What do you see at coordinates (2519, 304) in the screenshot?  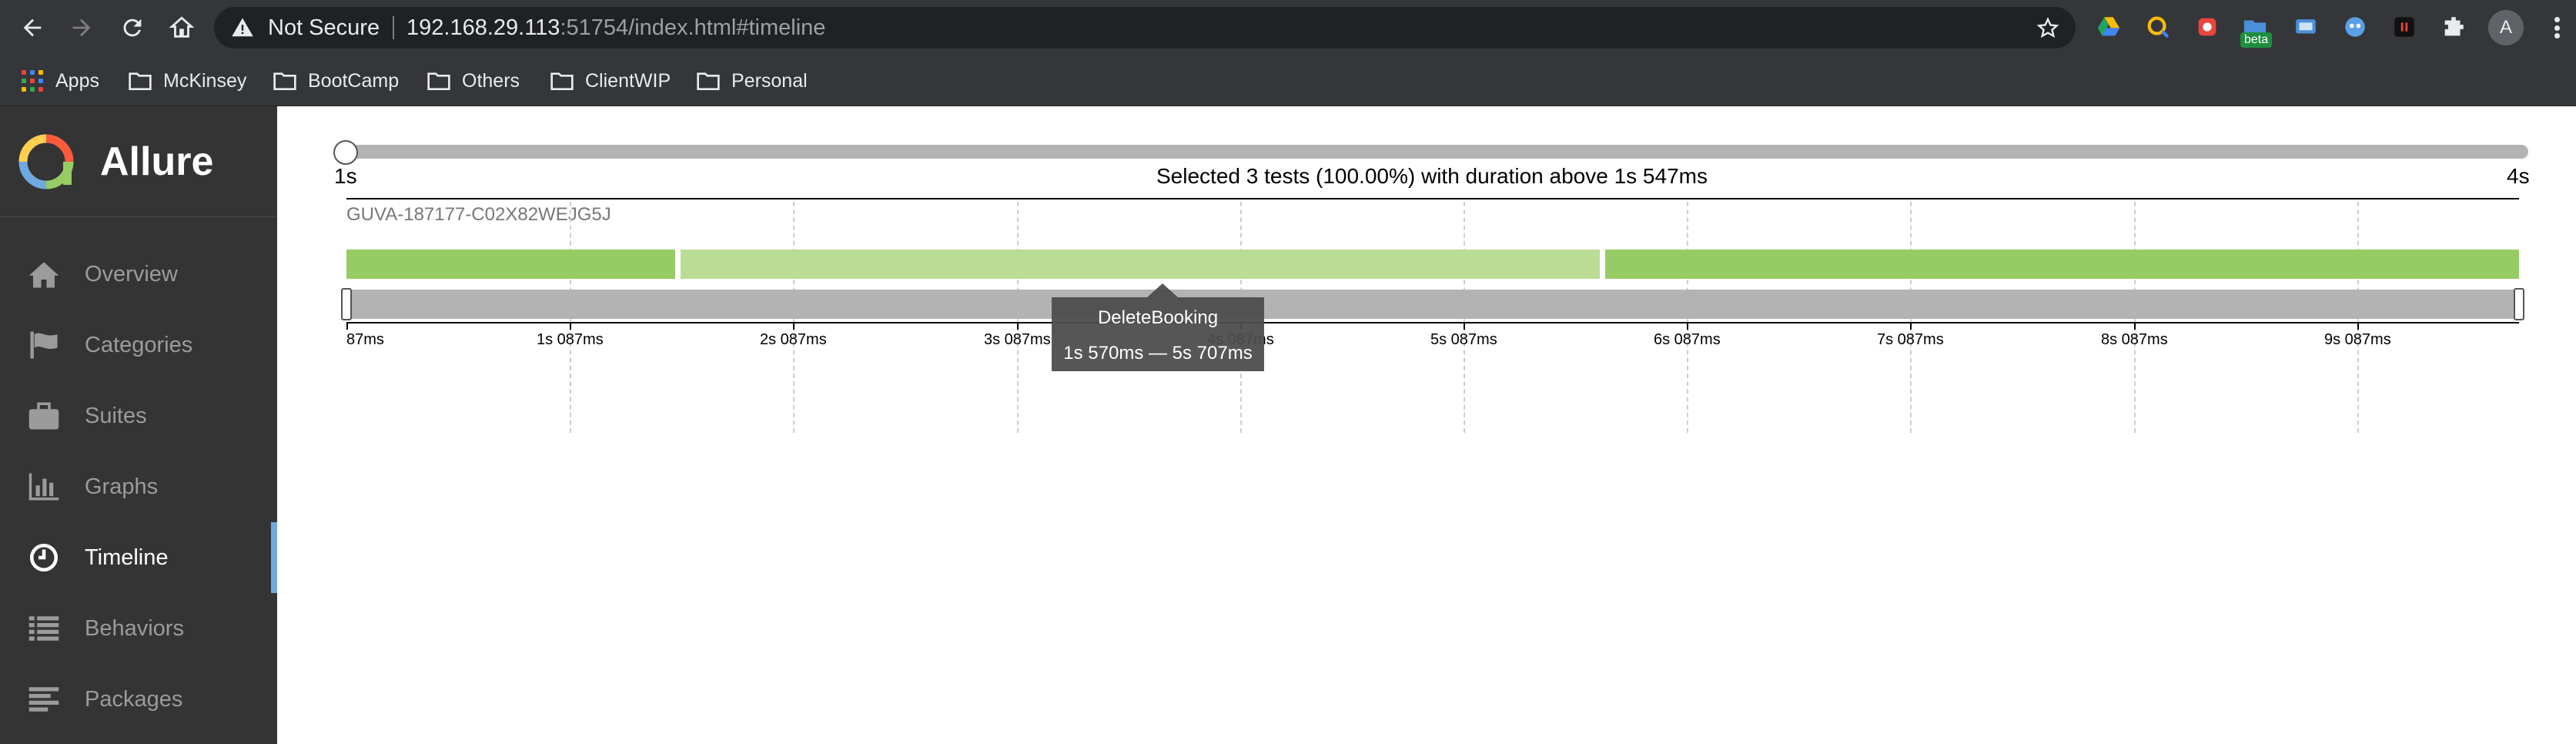 I see `brush-right-handle` at bounding box center [2519, 304].